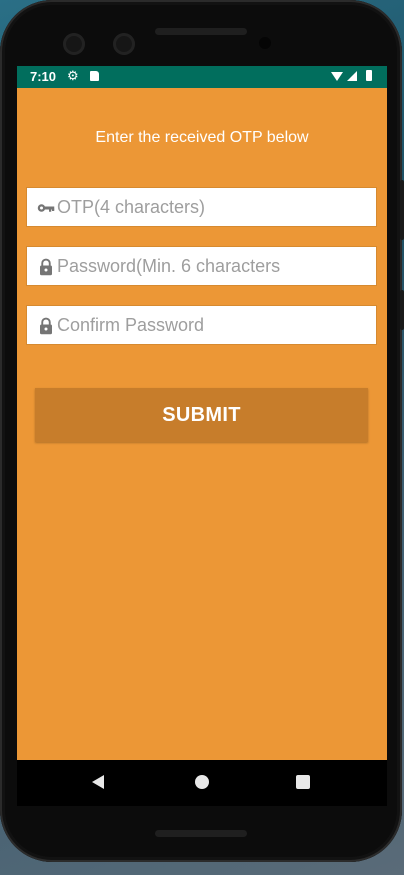 The height and width of the screenshot is (875, 404). I want to click on recents-icon, so click(303, 782).